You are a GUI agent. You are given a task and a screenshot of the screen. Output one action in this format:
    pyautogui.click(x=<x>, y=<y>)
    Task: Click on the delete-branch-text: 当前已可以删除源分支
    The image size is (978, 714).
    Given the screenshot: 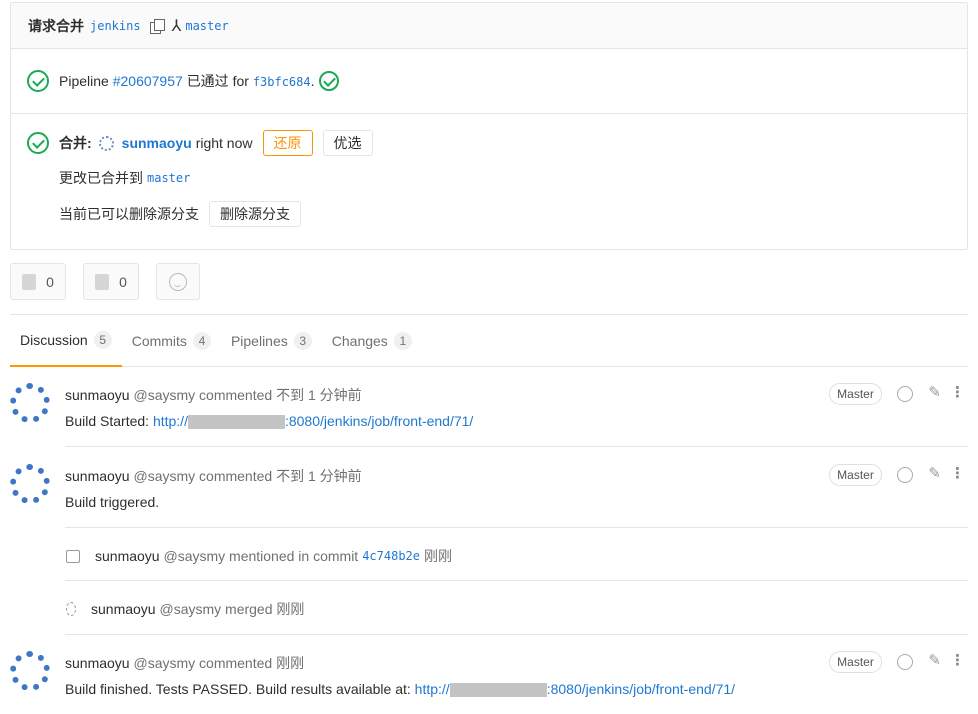 What is the action you would take?
    pyautogui.click(x=129, y=214)
    